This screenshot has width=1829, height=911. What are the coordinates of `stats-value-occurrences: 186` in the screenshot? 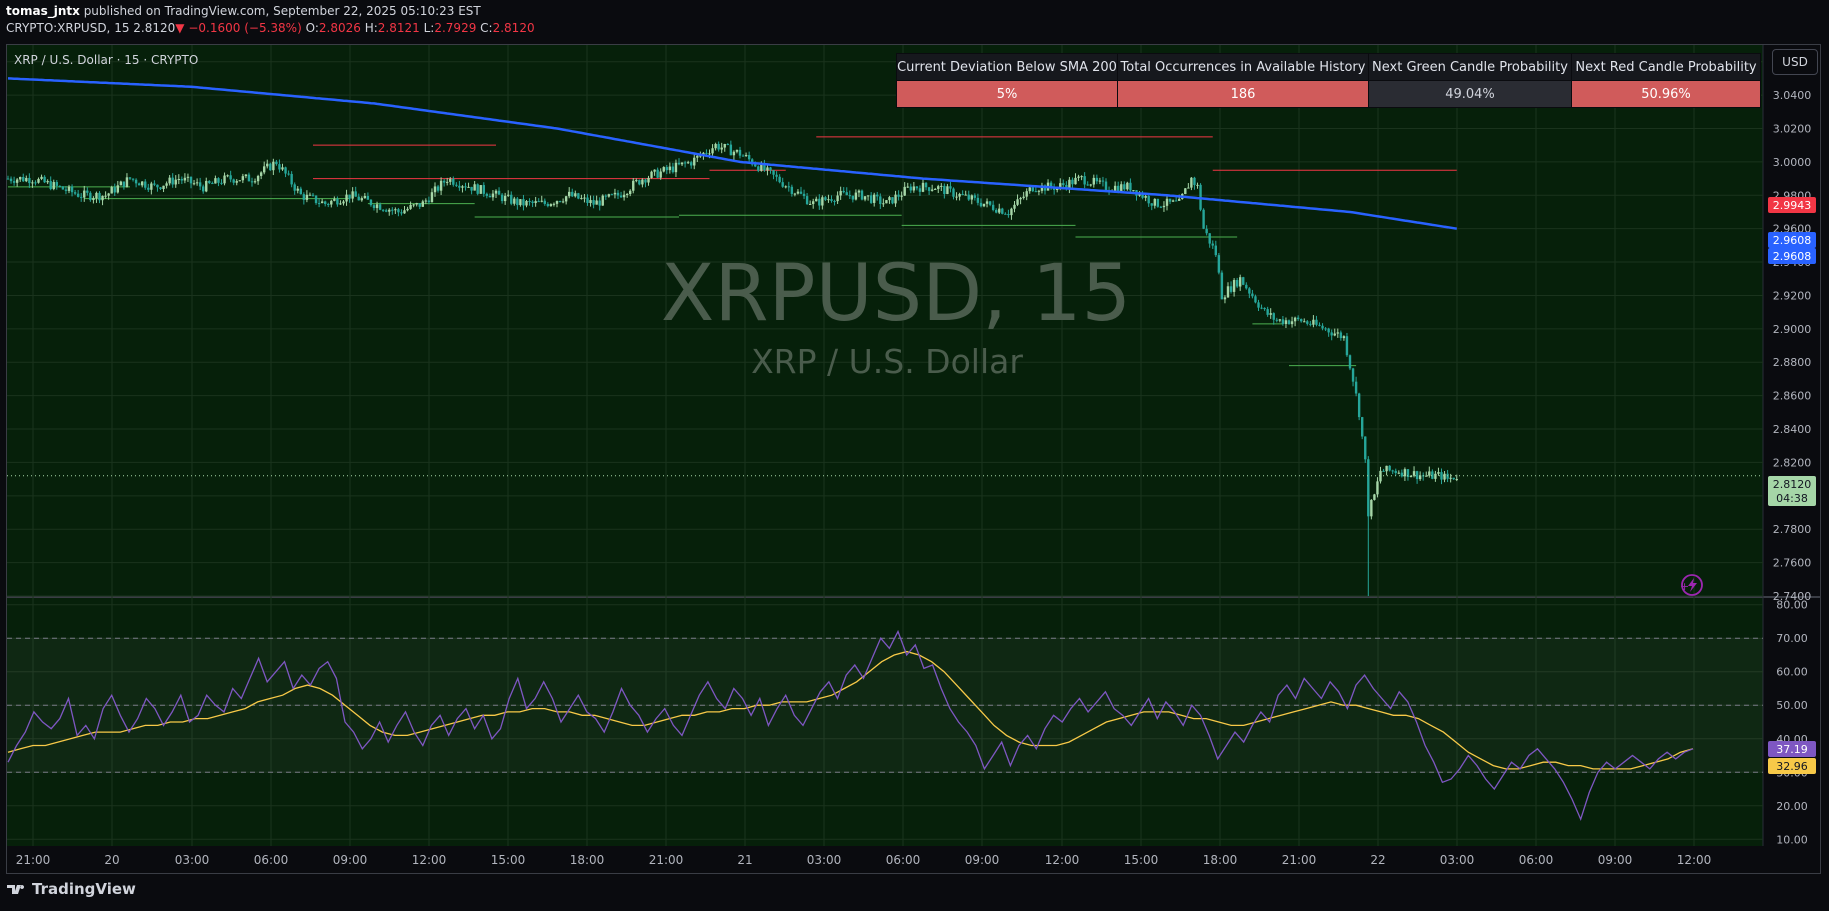 It's located at (1243, 94).